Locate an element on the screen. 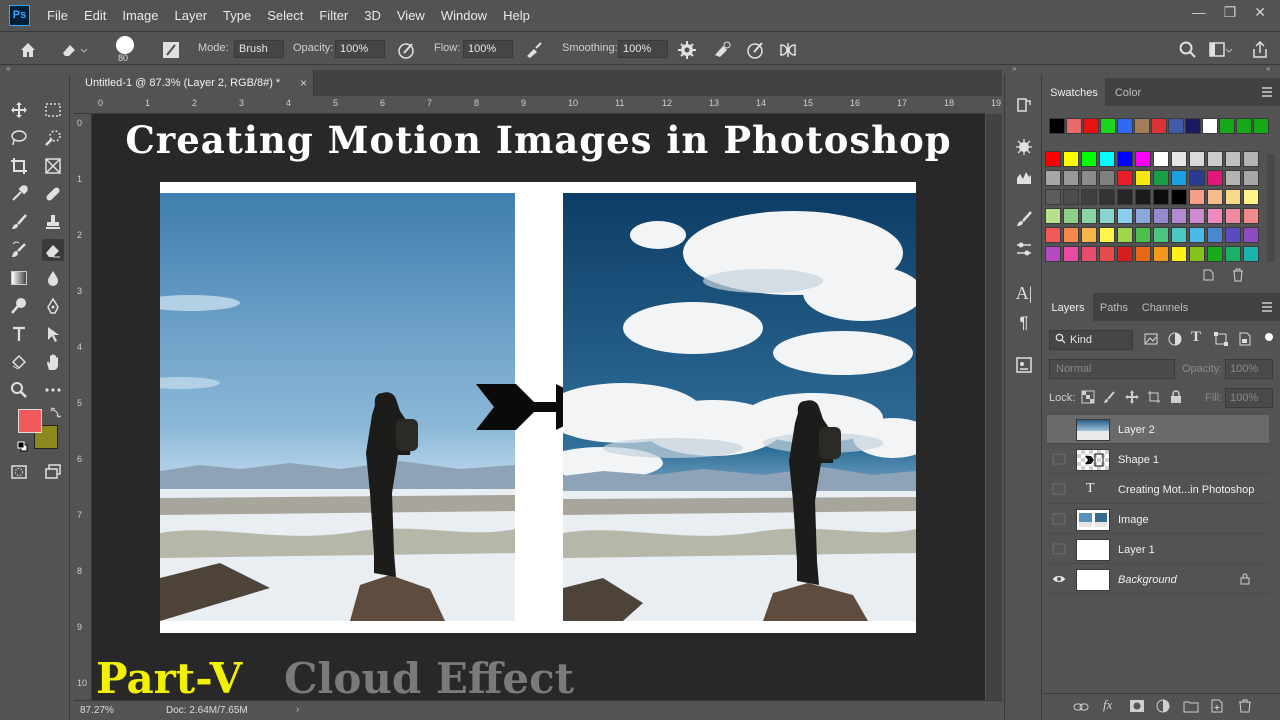  histogram-panel-icon is located at coordinates (1024, 177).